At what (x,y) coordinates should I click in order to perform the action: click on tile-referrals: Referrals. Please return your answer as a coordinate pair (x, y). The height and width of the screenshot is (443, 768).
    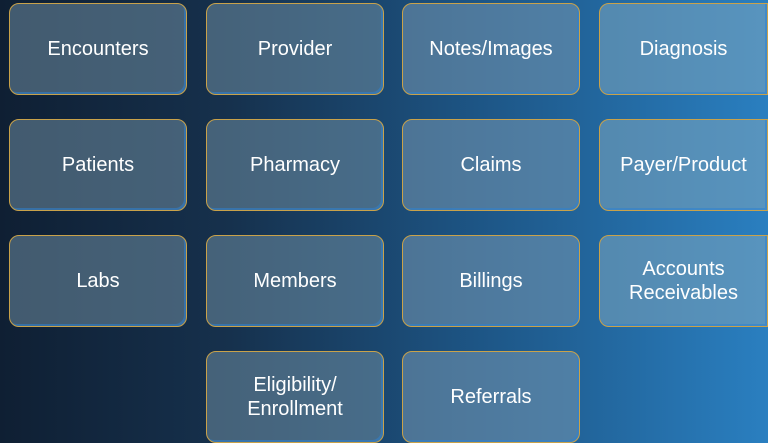
    Looking at the image, I should click on (491, 397).